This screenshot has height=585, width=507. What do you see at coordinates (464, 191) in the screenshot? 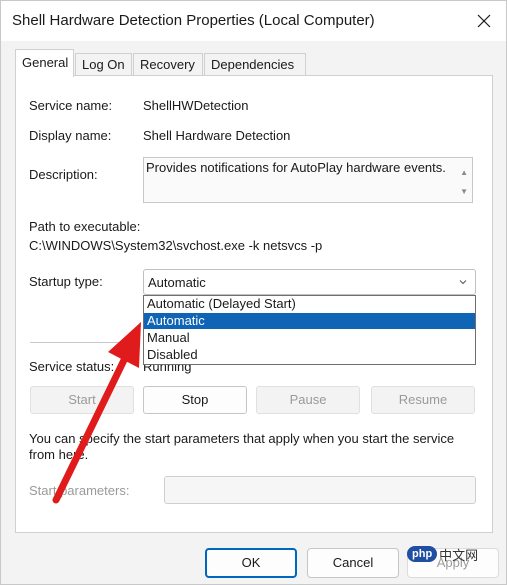
I see `scroll-down-icon: ▼` at bounding box center [464, 191].